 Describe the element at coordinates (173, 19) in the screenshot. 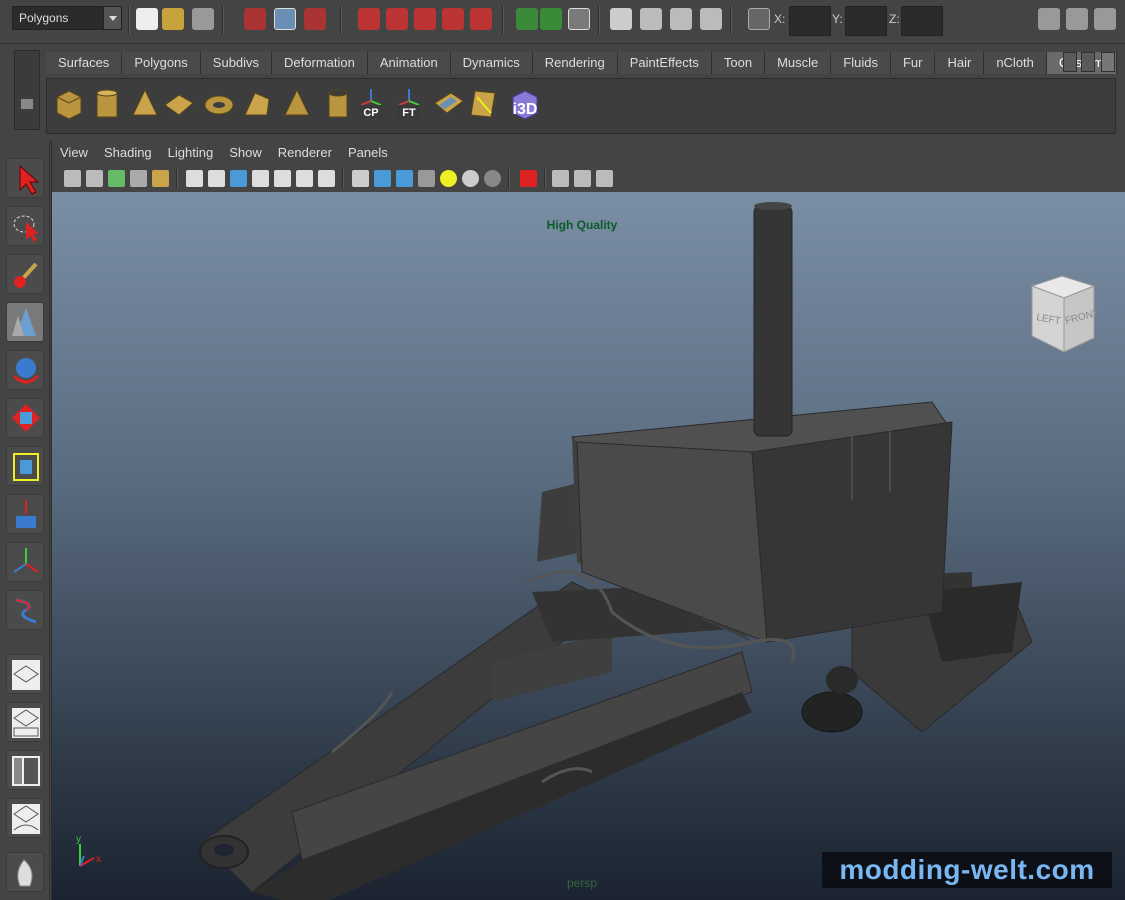

I see `open-scene-icon` at that location.